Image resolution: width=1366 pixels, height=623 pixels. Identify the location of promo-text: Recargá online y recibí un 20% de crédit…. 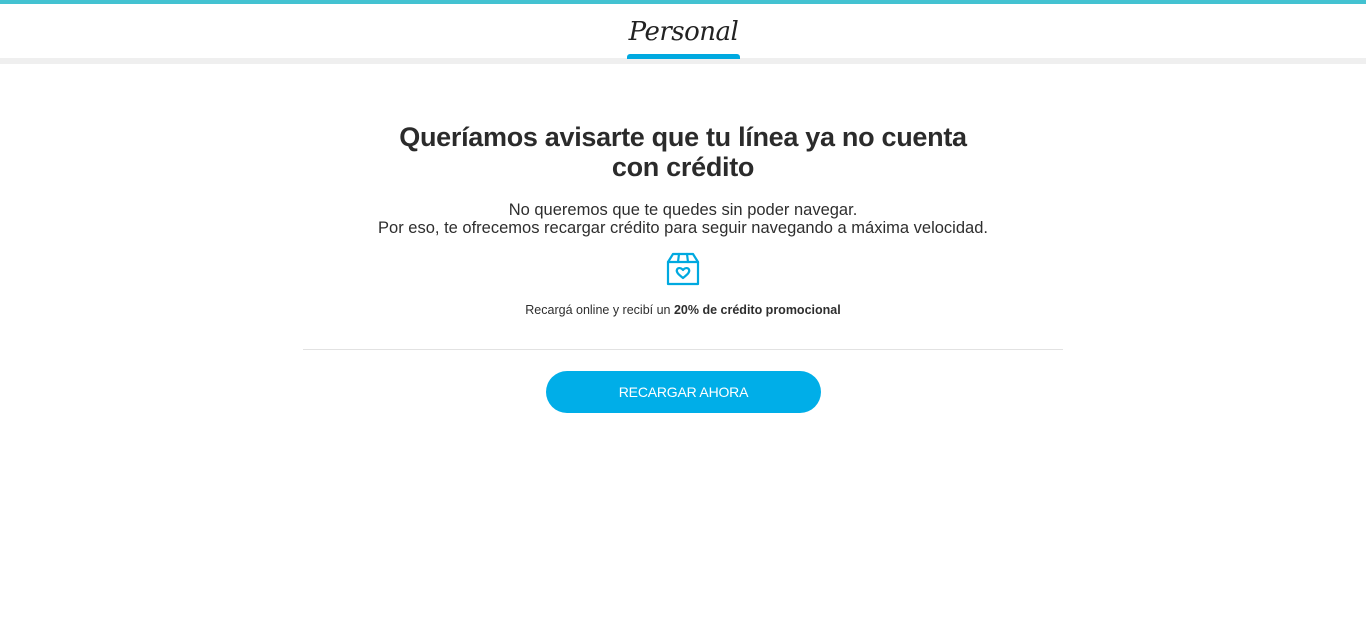
(683, 310).